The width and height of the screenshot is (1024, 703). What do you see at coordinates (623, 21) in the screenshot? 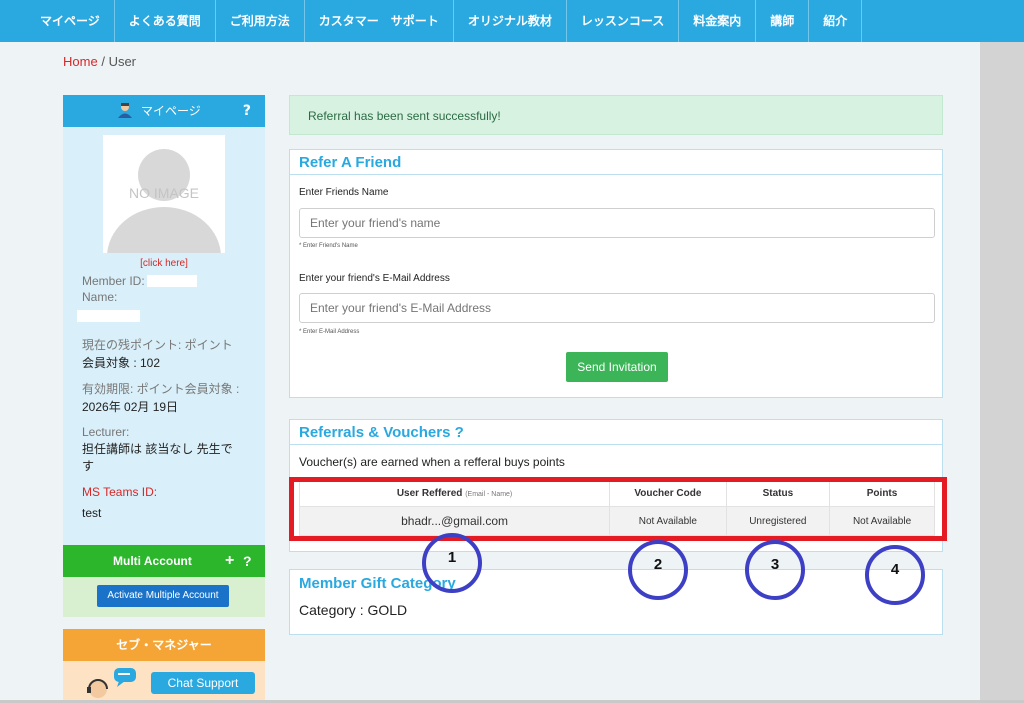
I see `nav-courses: レッスンコース` at bounding box center [623, 21].